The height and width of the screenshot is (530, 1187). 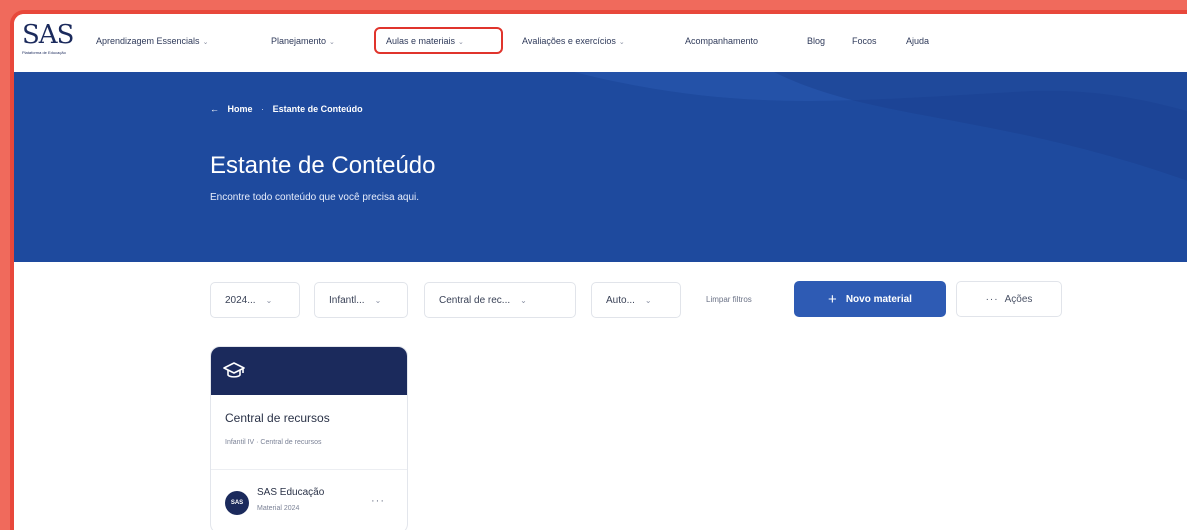 I want to click on card-author: SAS Educação, so click(x=291, y=492).